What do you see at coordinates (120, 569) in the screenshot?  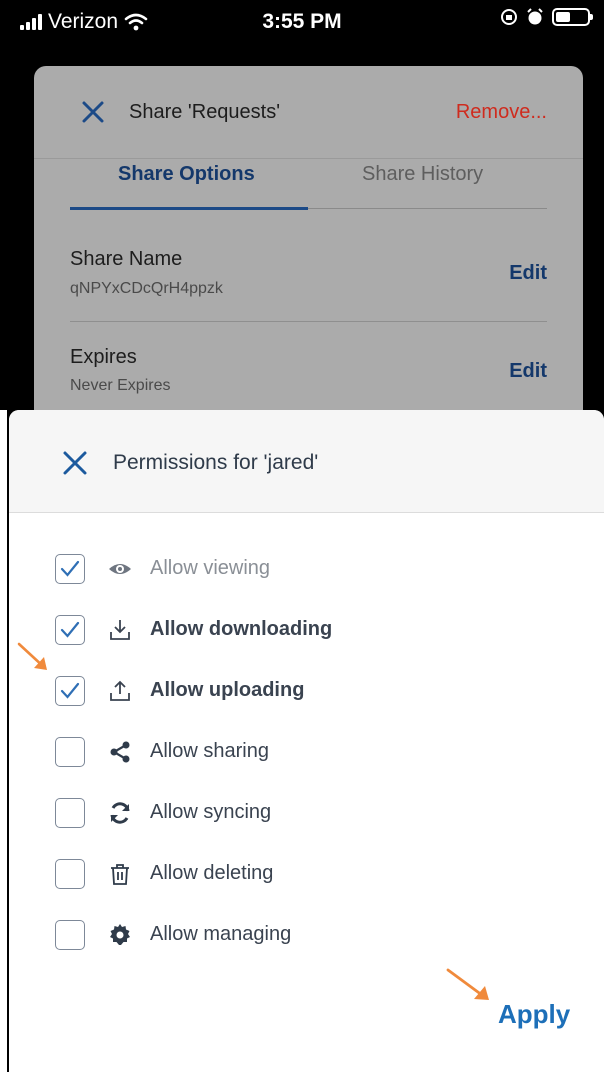 I see `eye-icon` at bounding box center [120, 569].